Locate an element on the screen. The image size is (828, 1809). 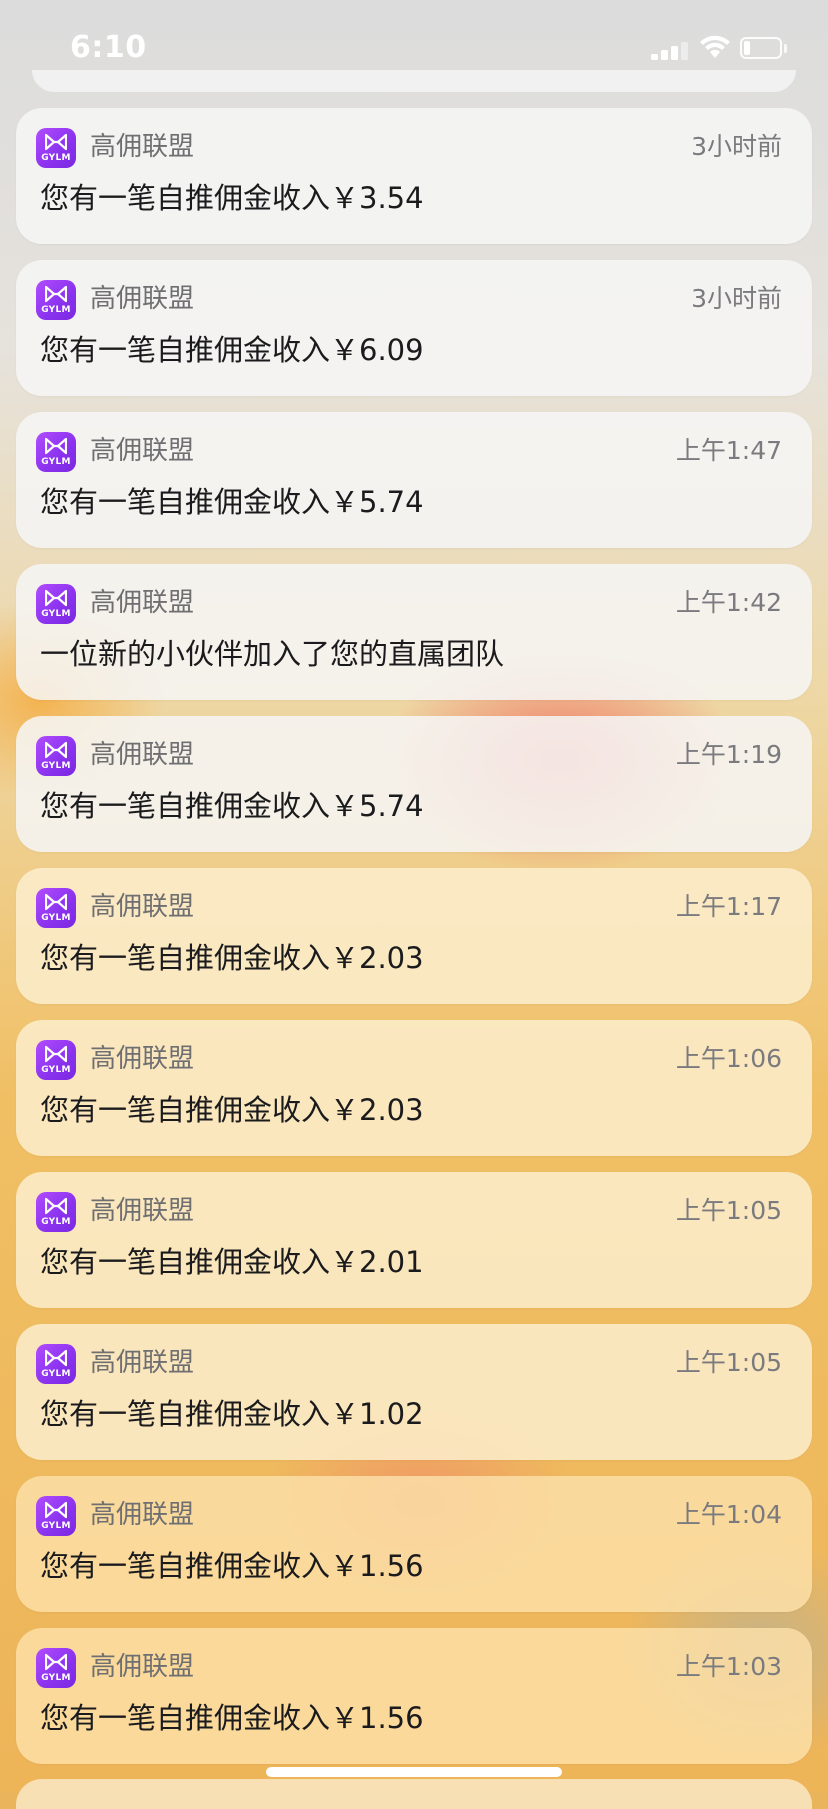
notification-time: 上午1:47 is located at coordinates (728, 450).